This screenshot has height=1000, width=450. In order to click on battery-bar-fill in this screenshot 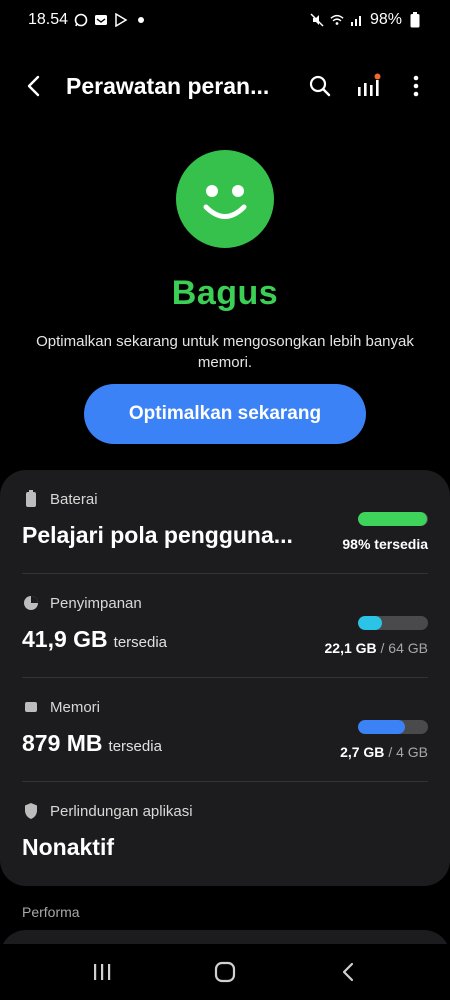, I will do `click(392, 519)`.